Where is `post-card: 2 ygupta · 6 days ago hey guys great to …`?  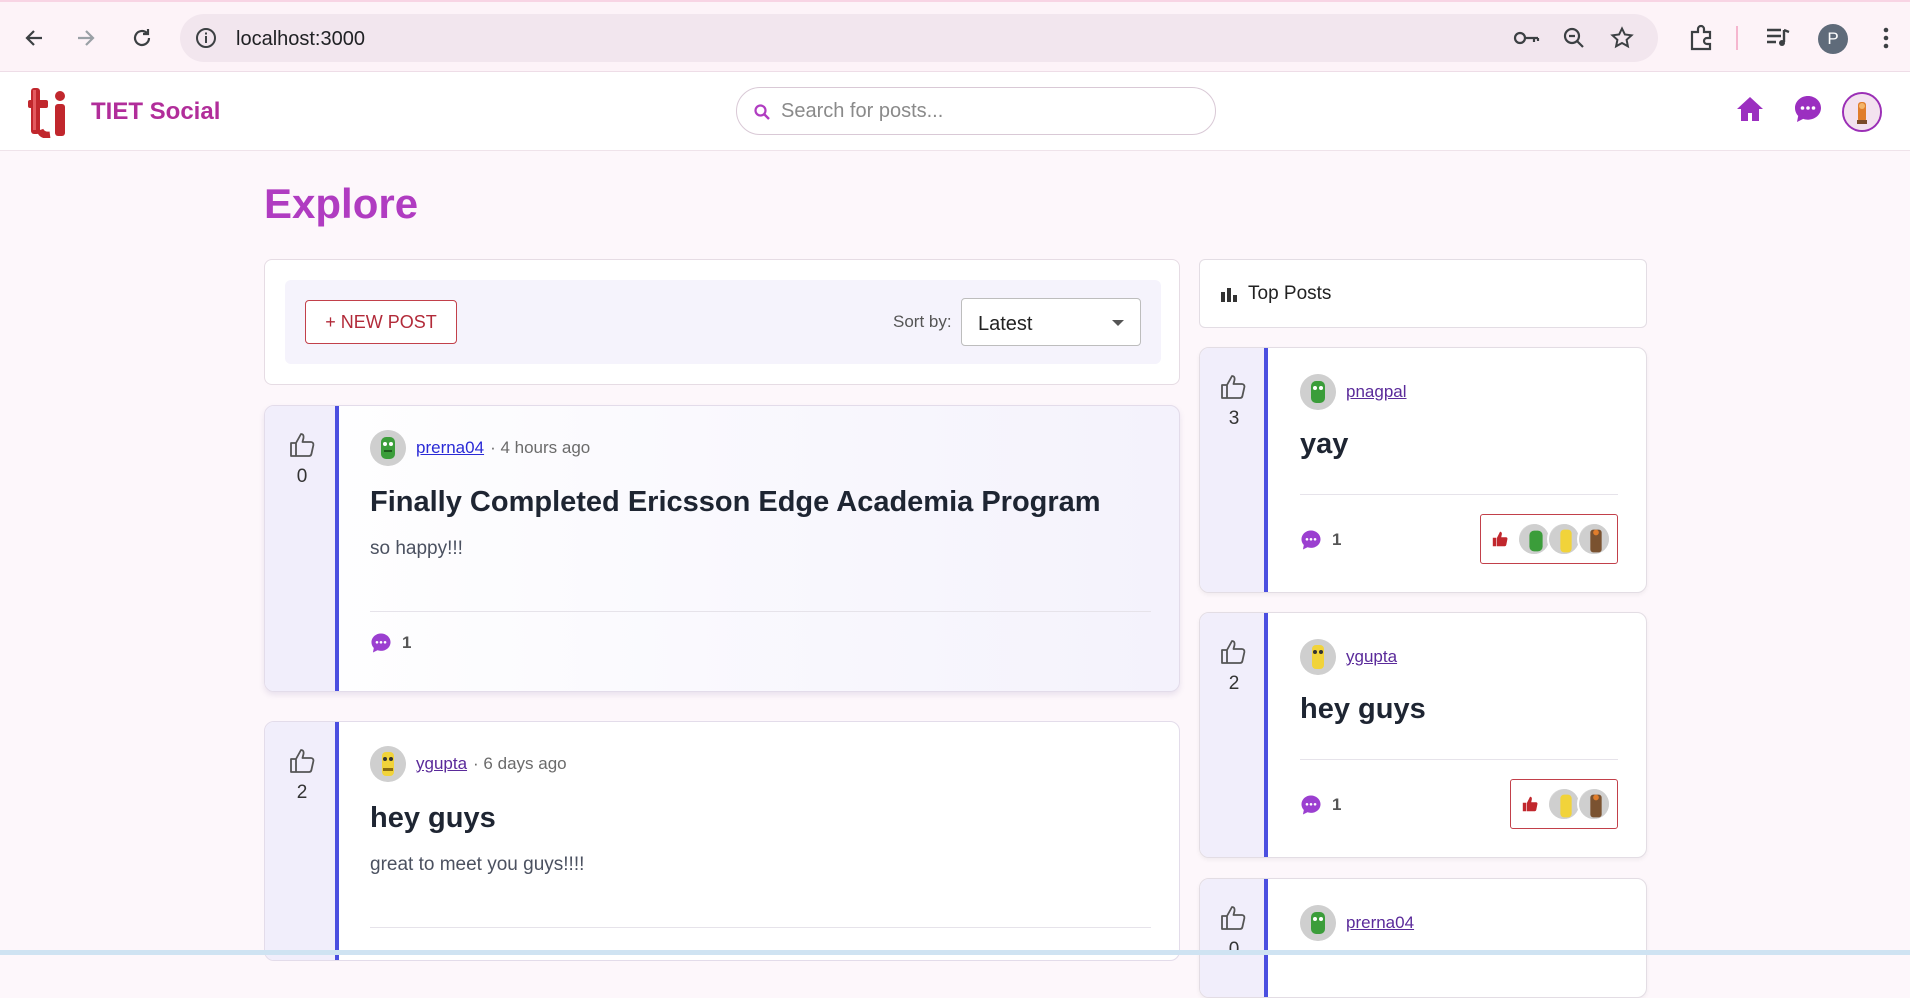
post-card: 2 ygupta · 6 days ago hey guys great to … is located at coordinates (722, 841).